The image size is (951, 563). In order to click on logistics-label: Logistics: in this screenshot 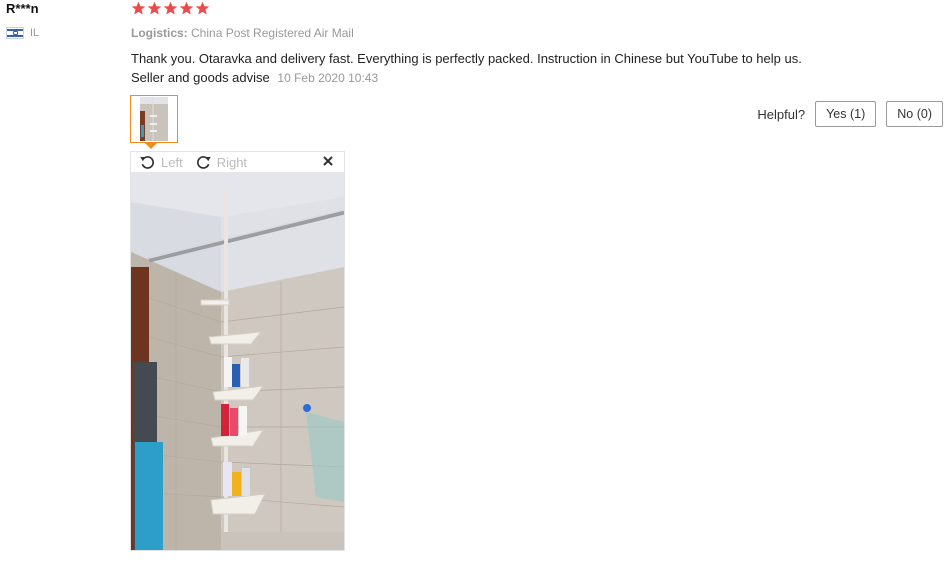, I will do `click(159, 33)`.